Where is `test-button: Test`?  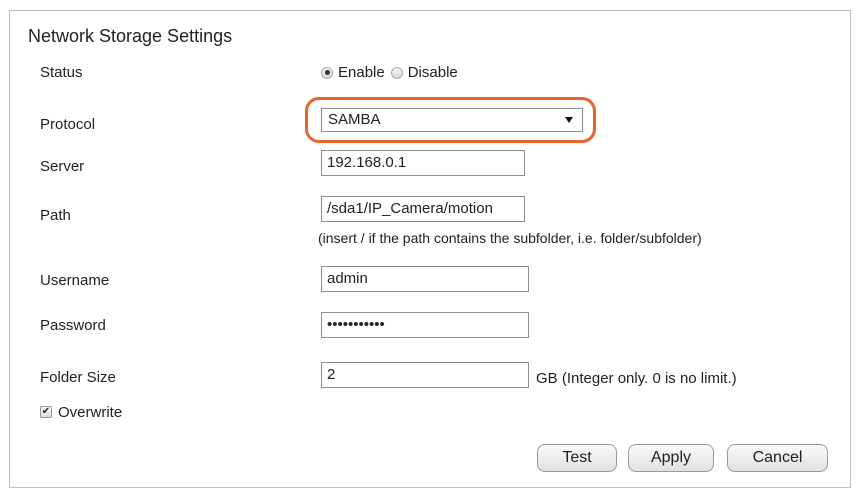
test-button: Test is located at coordinates (577, 458).